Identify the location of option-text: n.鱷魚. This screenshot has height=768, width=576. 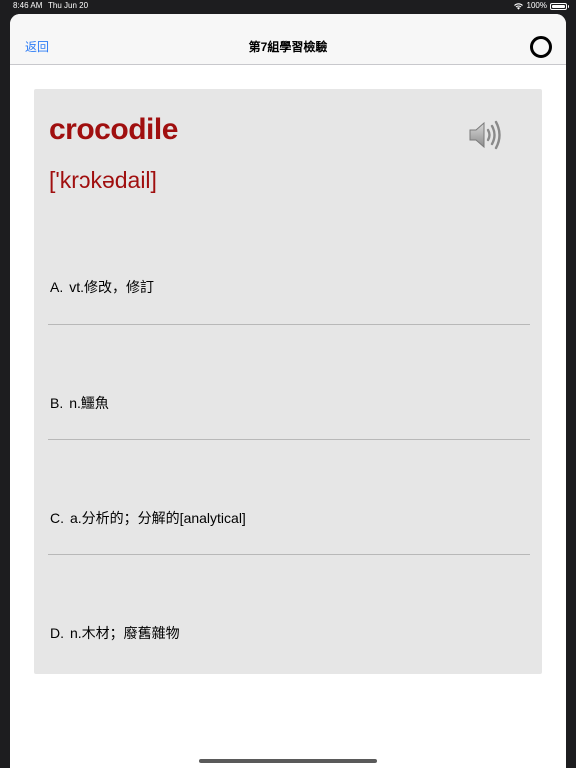
(89, 403).